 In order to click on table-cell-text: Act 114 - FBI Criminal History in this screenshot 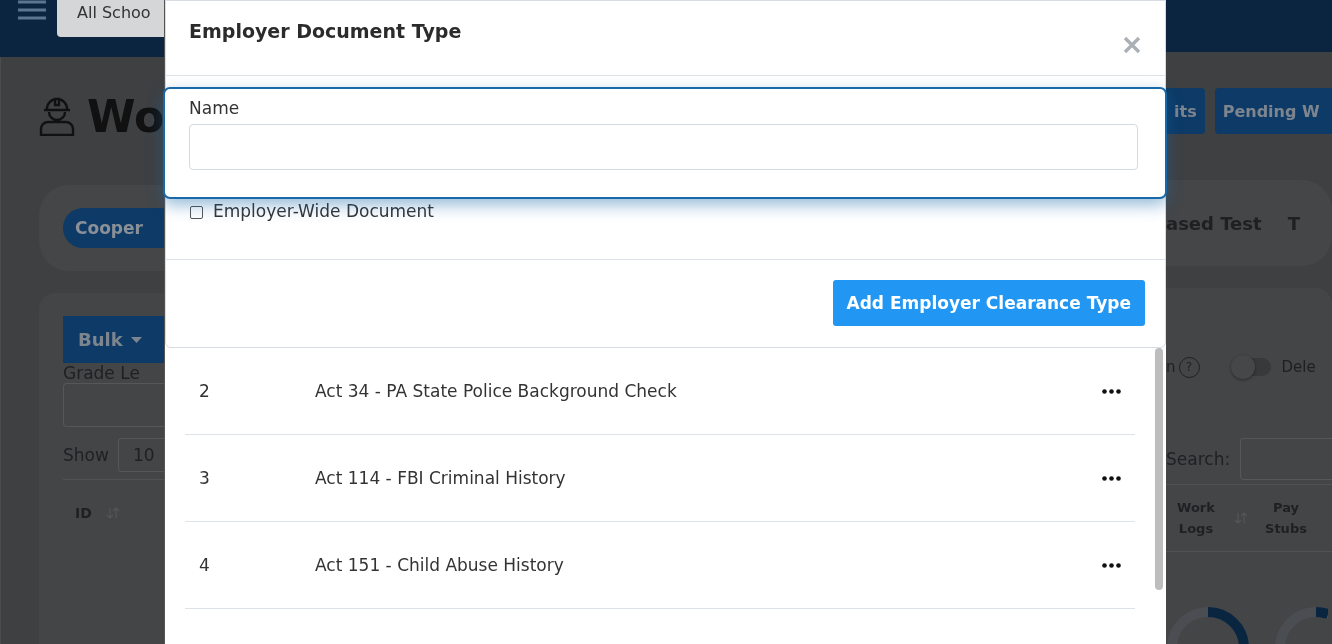, I will do `click(441, 478)`.